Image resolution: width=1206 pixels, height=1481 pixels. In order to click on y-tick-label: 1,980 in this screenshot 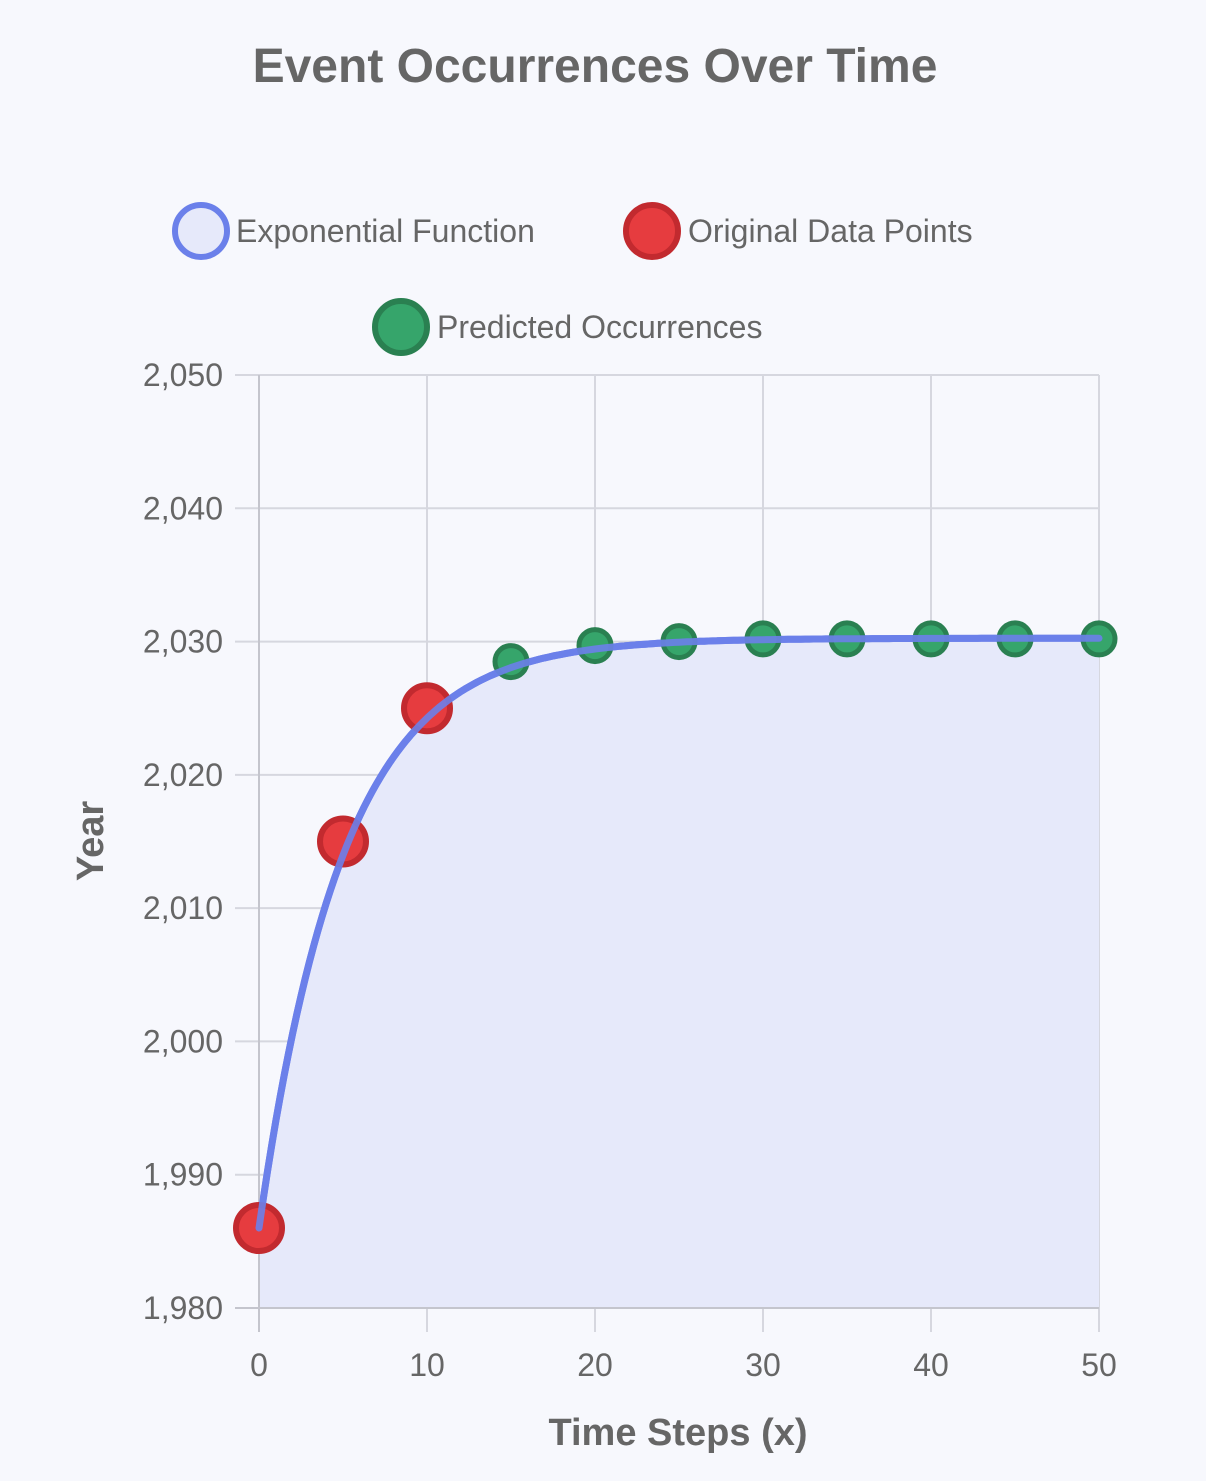, I will do `click(183, 1308)`.